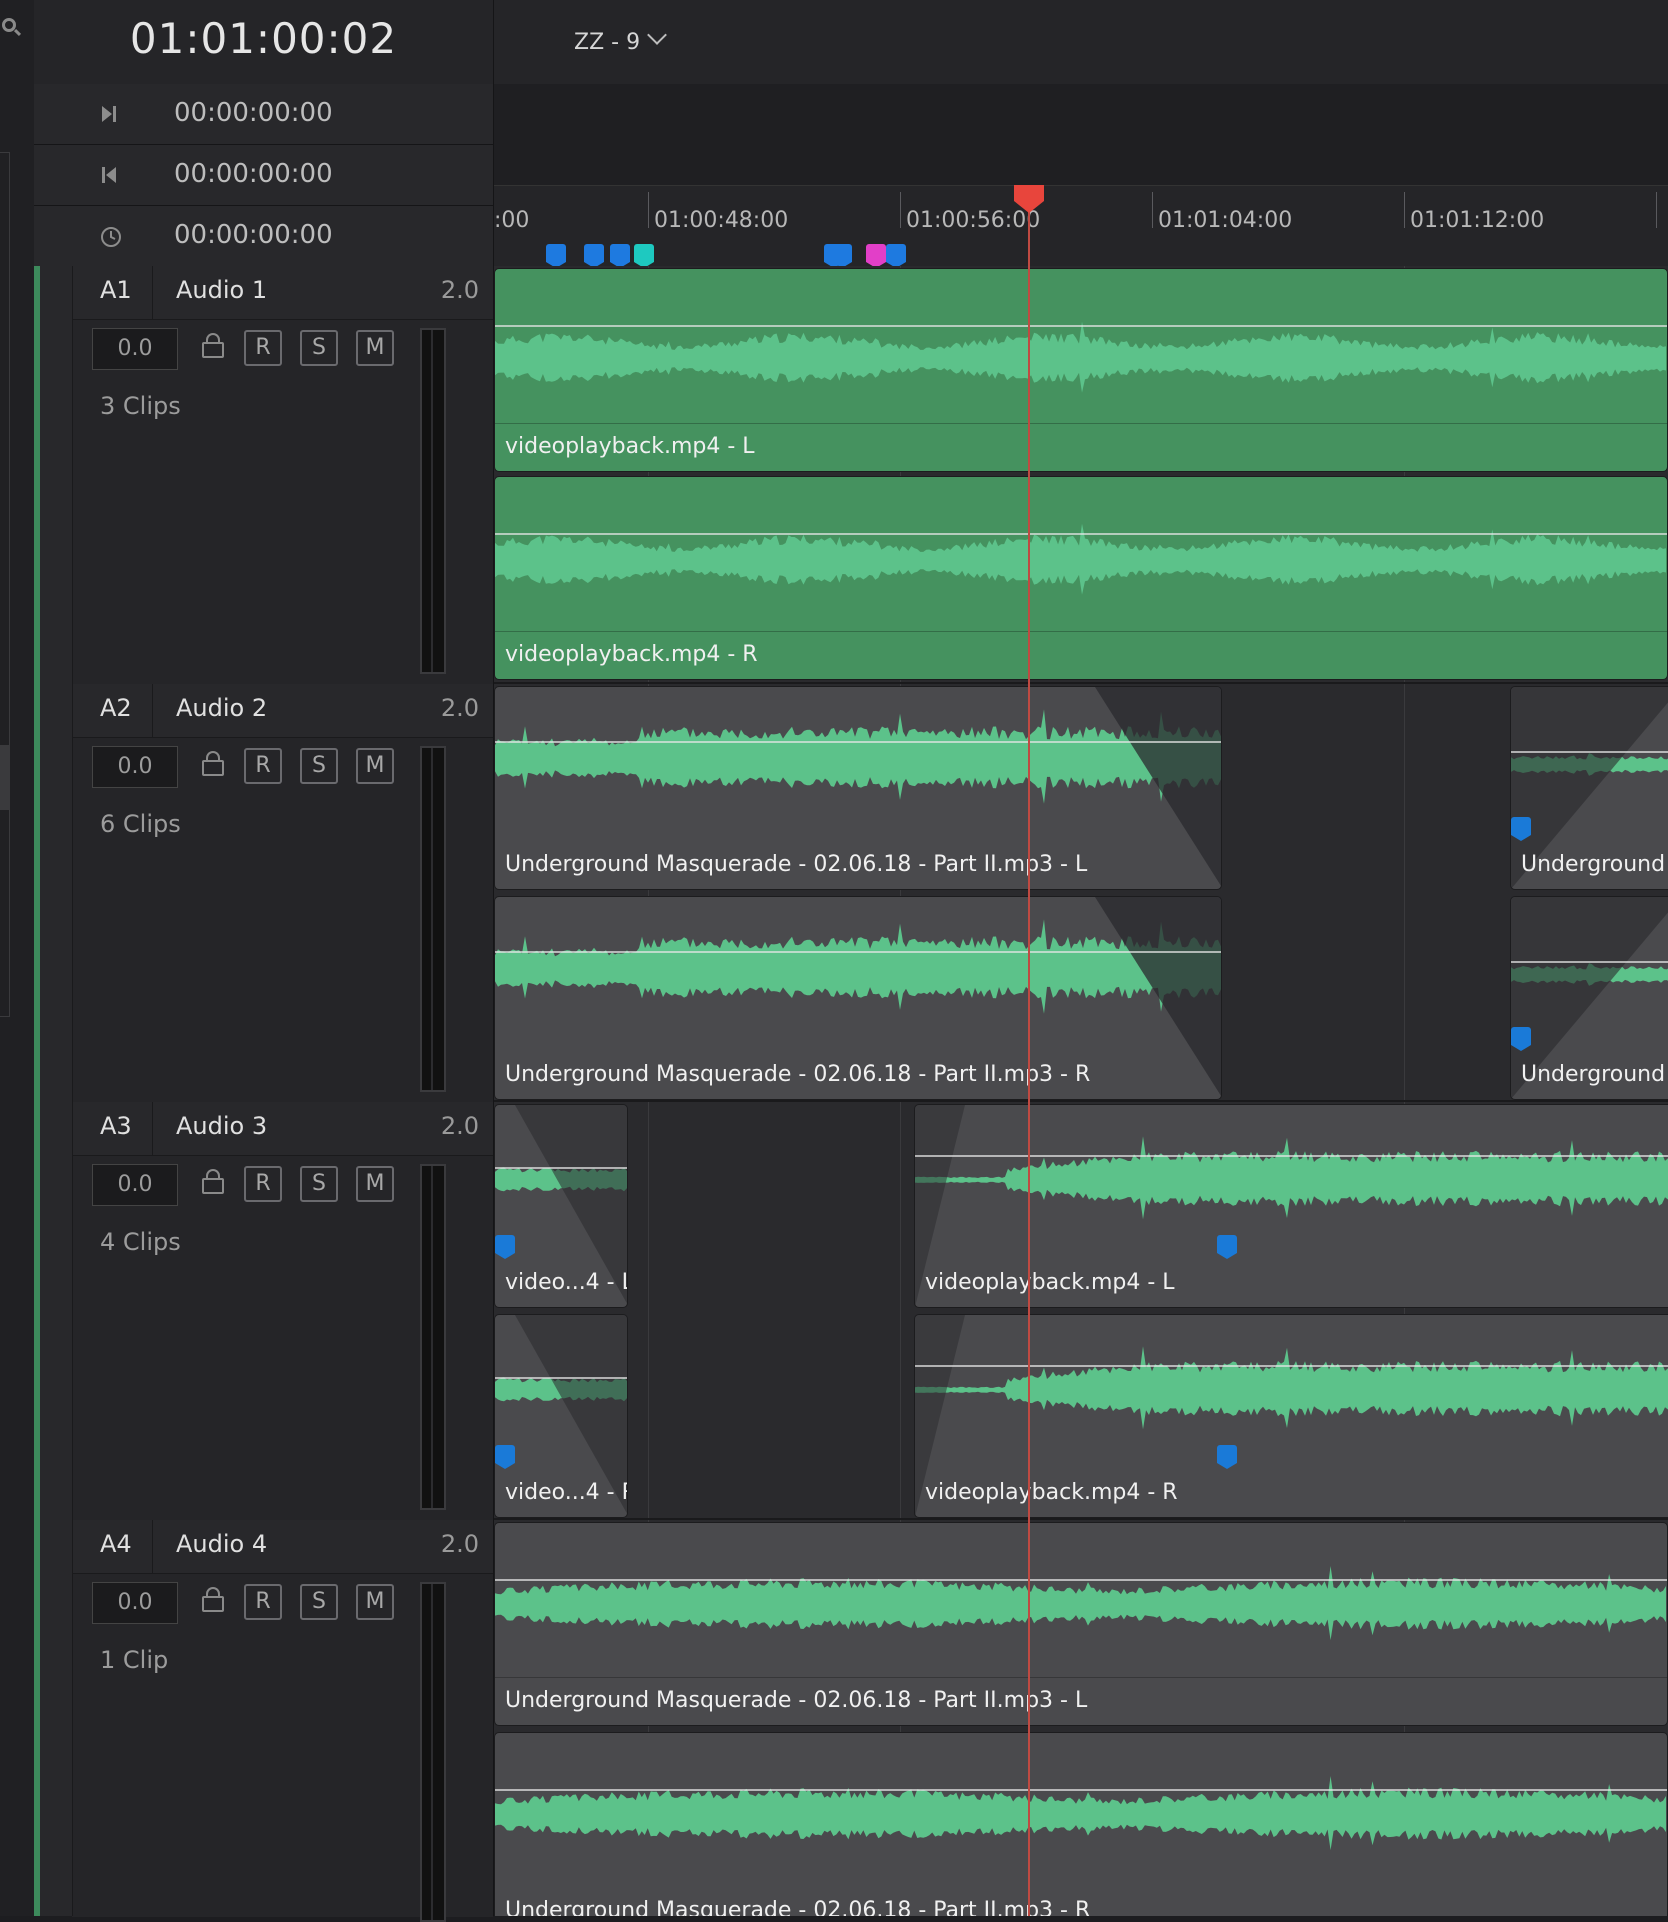  I want to click on ruler-label: :00, so click(512, 220).